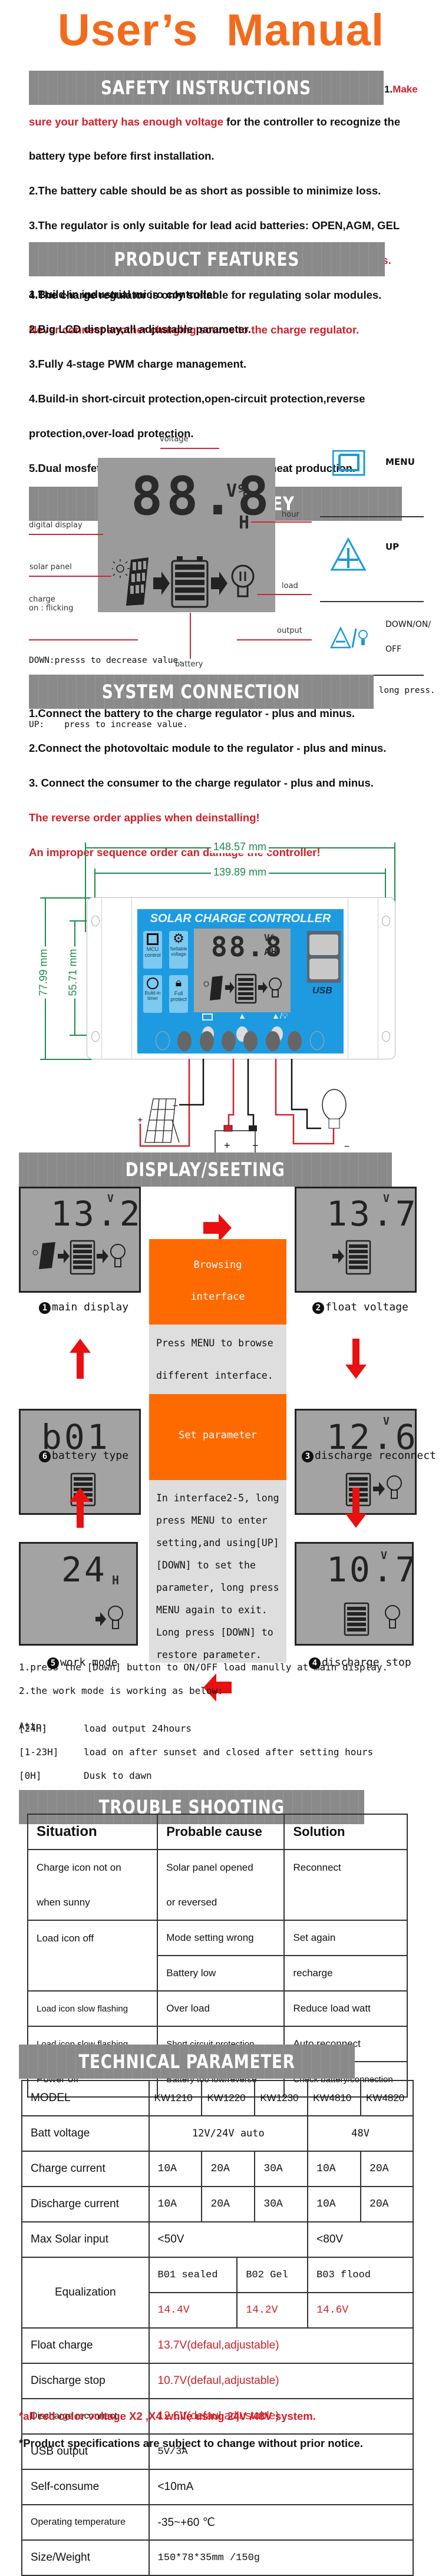 This screenshot has width=442, height=2576. What do you see at coordinates (217, 2381) in the screenshot?
I see `table-row: Discharge stop 10.7V(defaul,adjustable)` at bounding box center [217, 2381].